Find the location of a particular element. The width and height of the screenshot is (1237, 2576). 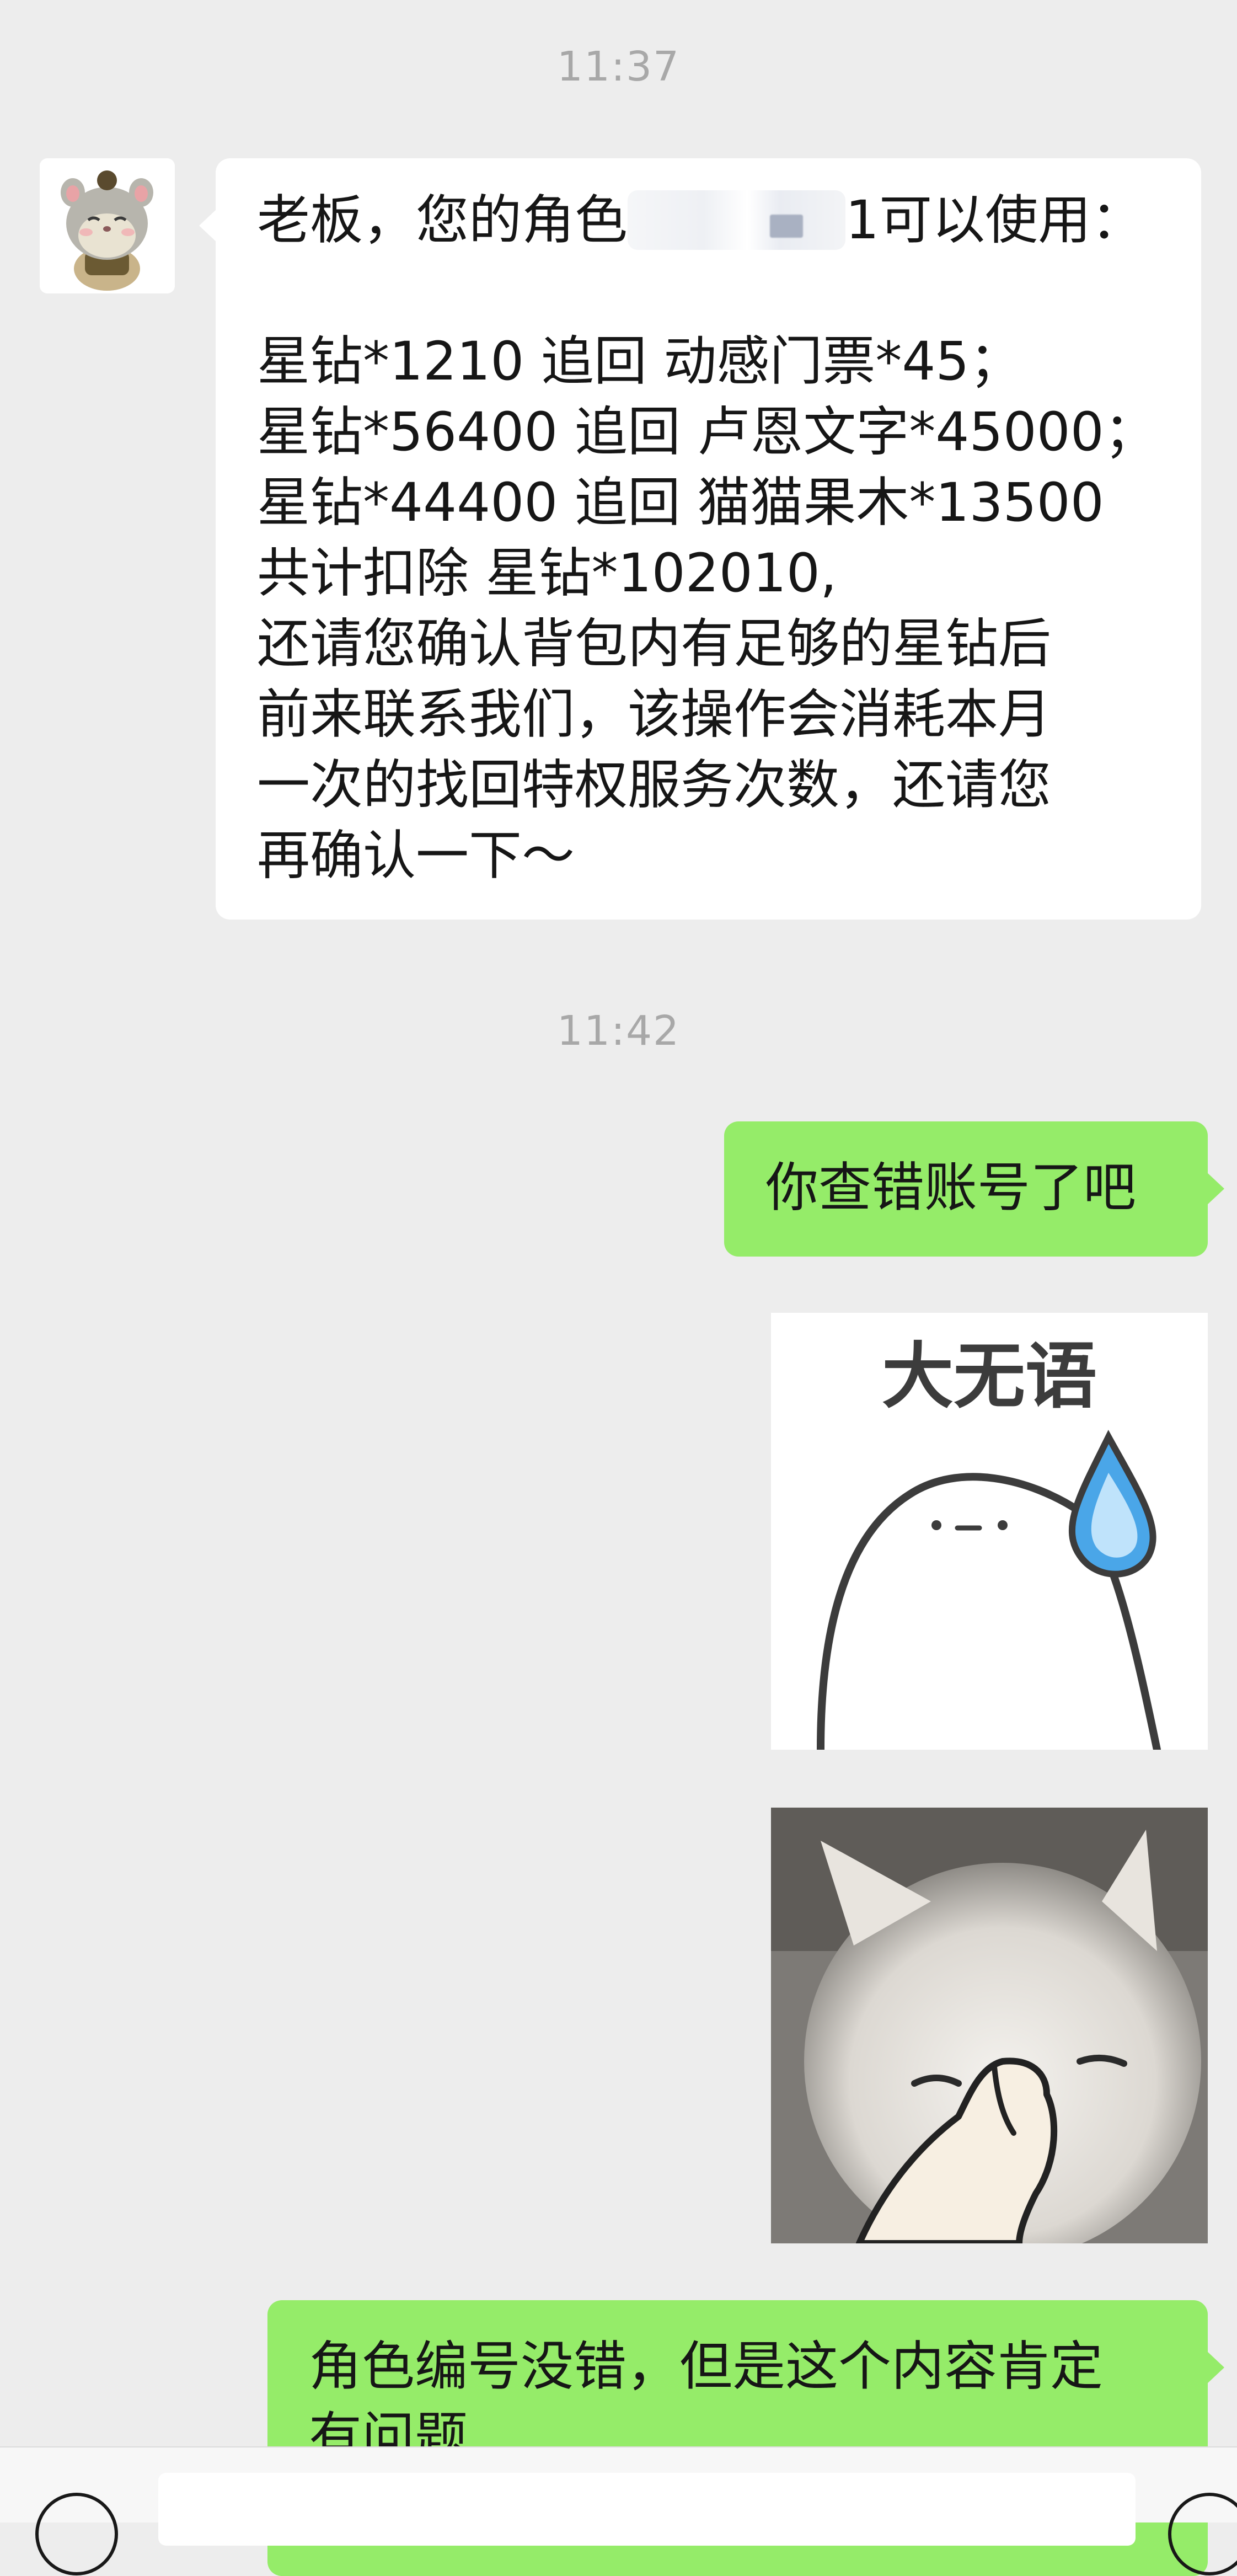

message-line: 再确认一下～ is located at coordinates (416, 855).